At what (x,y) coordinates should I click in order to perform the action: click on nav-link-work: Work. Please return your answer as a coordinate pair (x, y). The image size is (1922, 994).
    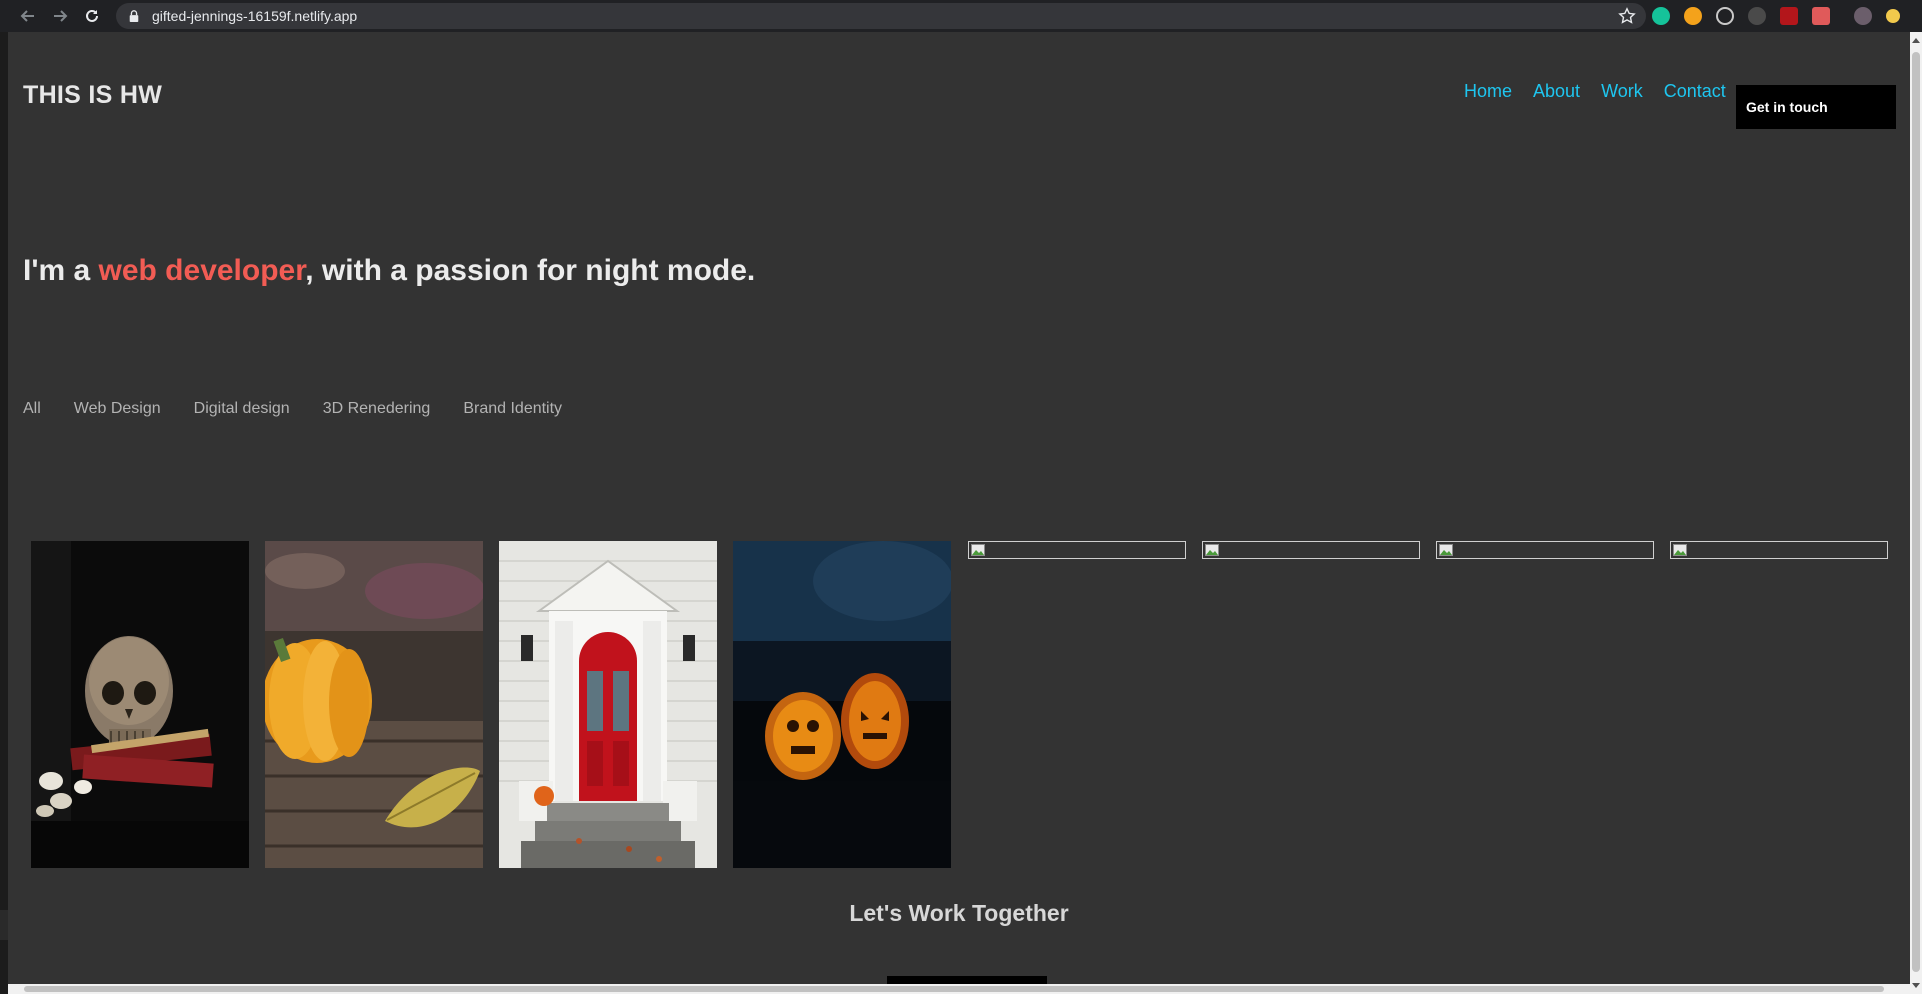
    Looking at the image, I should click on (1622, 91).